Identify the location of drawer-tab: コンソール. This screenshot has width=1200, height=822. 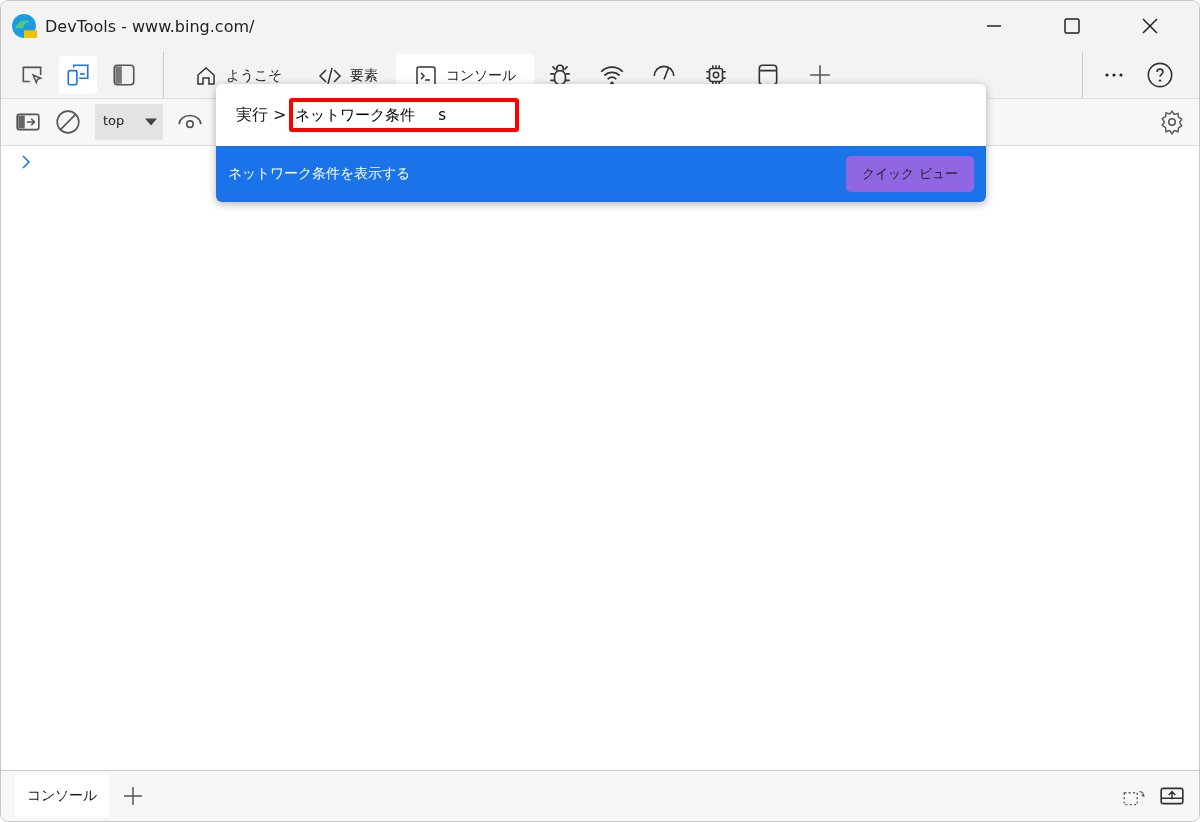
(62, 796).